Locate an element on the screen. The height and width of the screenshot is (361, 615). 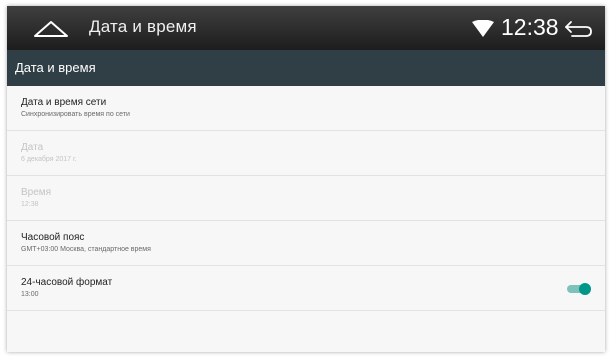
setting-title: Дата is located at coordinates (32, 147).